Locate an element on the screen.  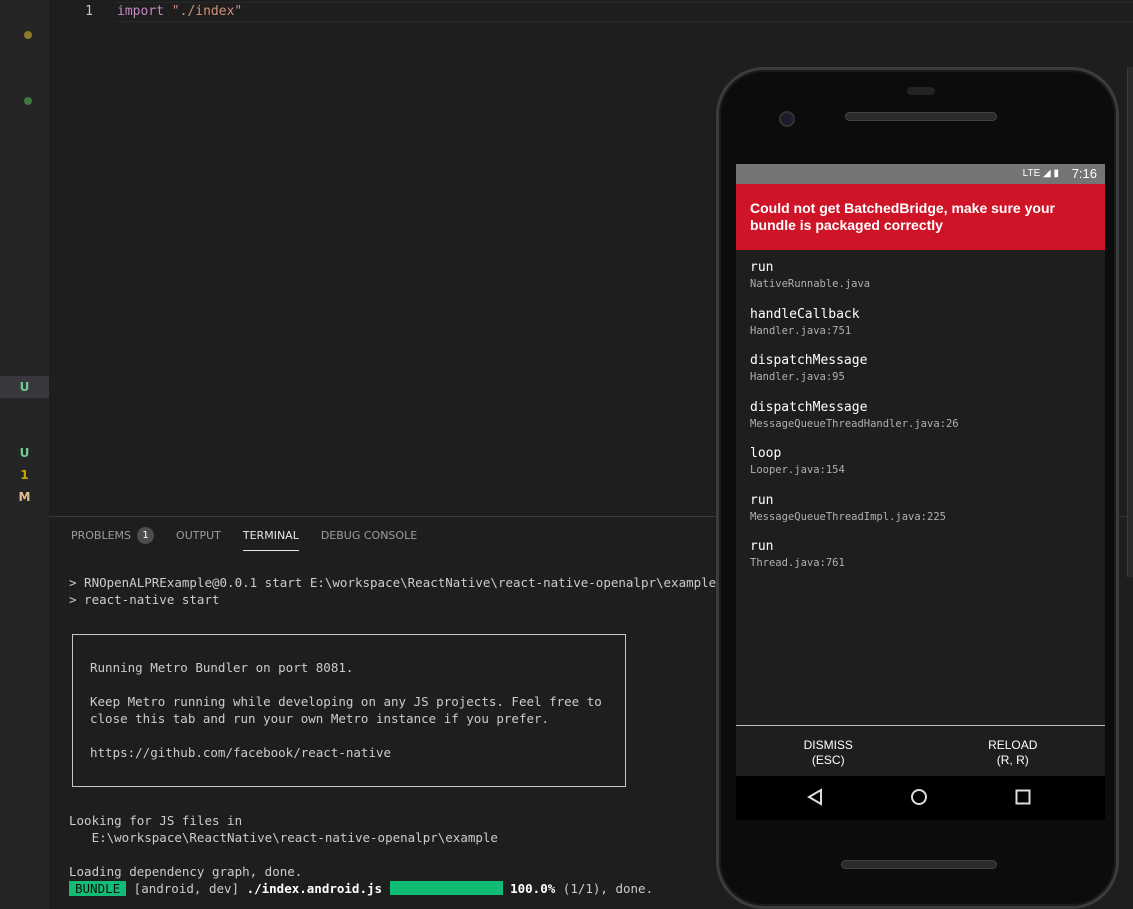
tab-terminal-label: TERMINAL is located at coordinates (270, 535).